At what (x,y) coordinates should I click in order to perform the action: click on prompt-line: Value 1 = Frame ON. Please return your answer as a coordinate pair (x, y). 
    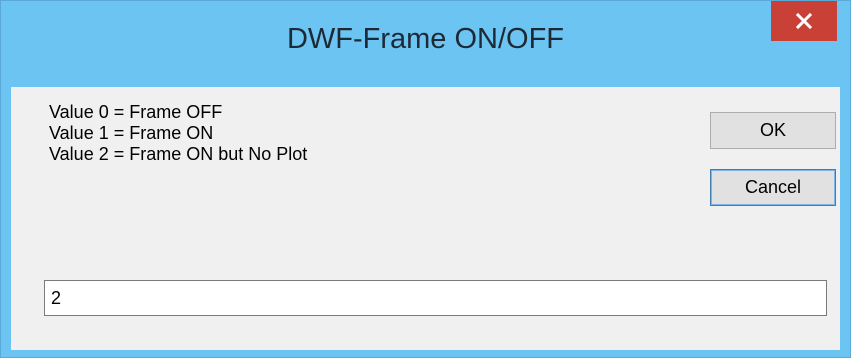
    Looking at the image, I should click on (131, 133).